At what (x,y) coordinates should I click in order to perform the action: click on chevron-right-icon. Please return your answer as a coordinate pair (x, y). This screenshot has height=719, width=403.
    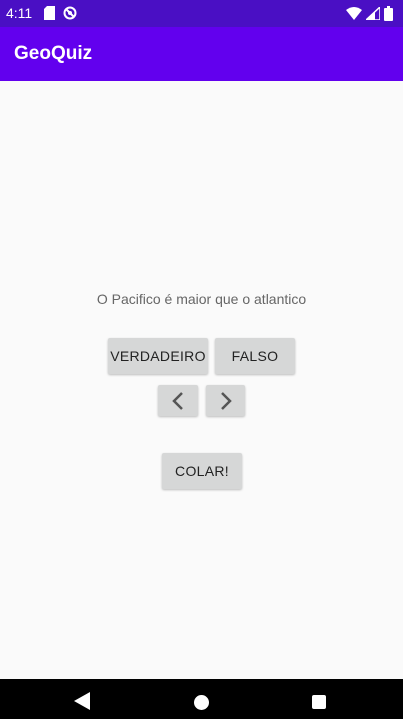
    Looking at the image, I should click on (226, 400).